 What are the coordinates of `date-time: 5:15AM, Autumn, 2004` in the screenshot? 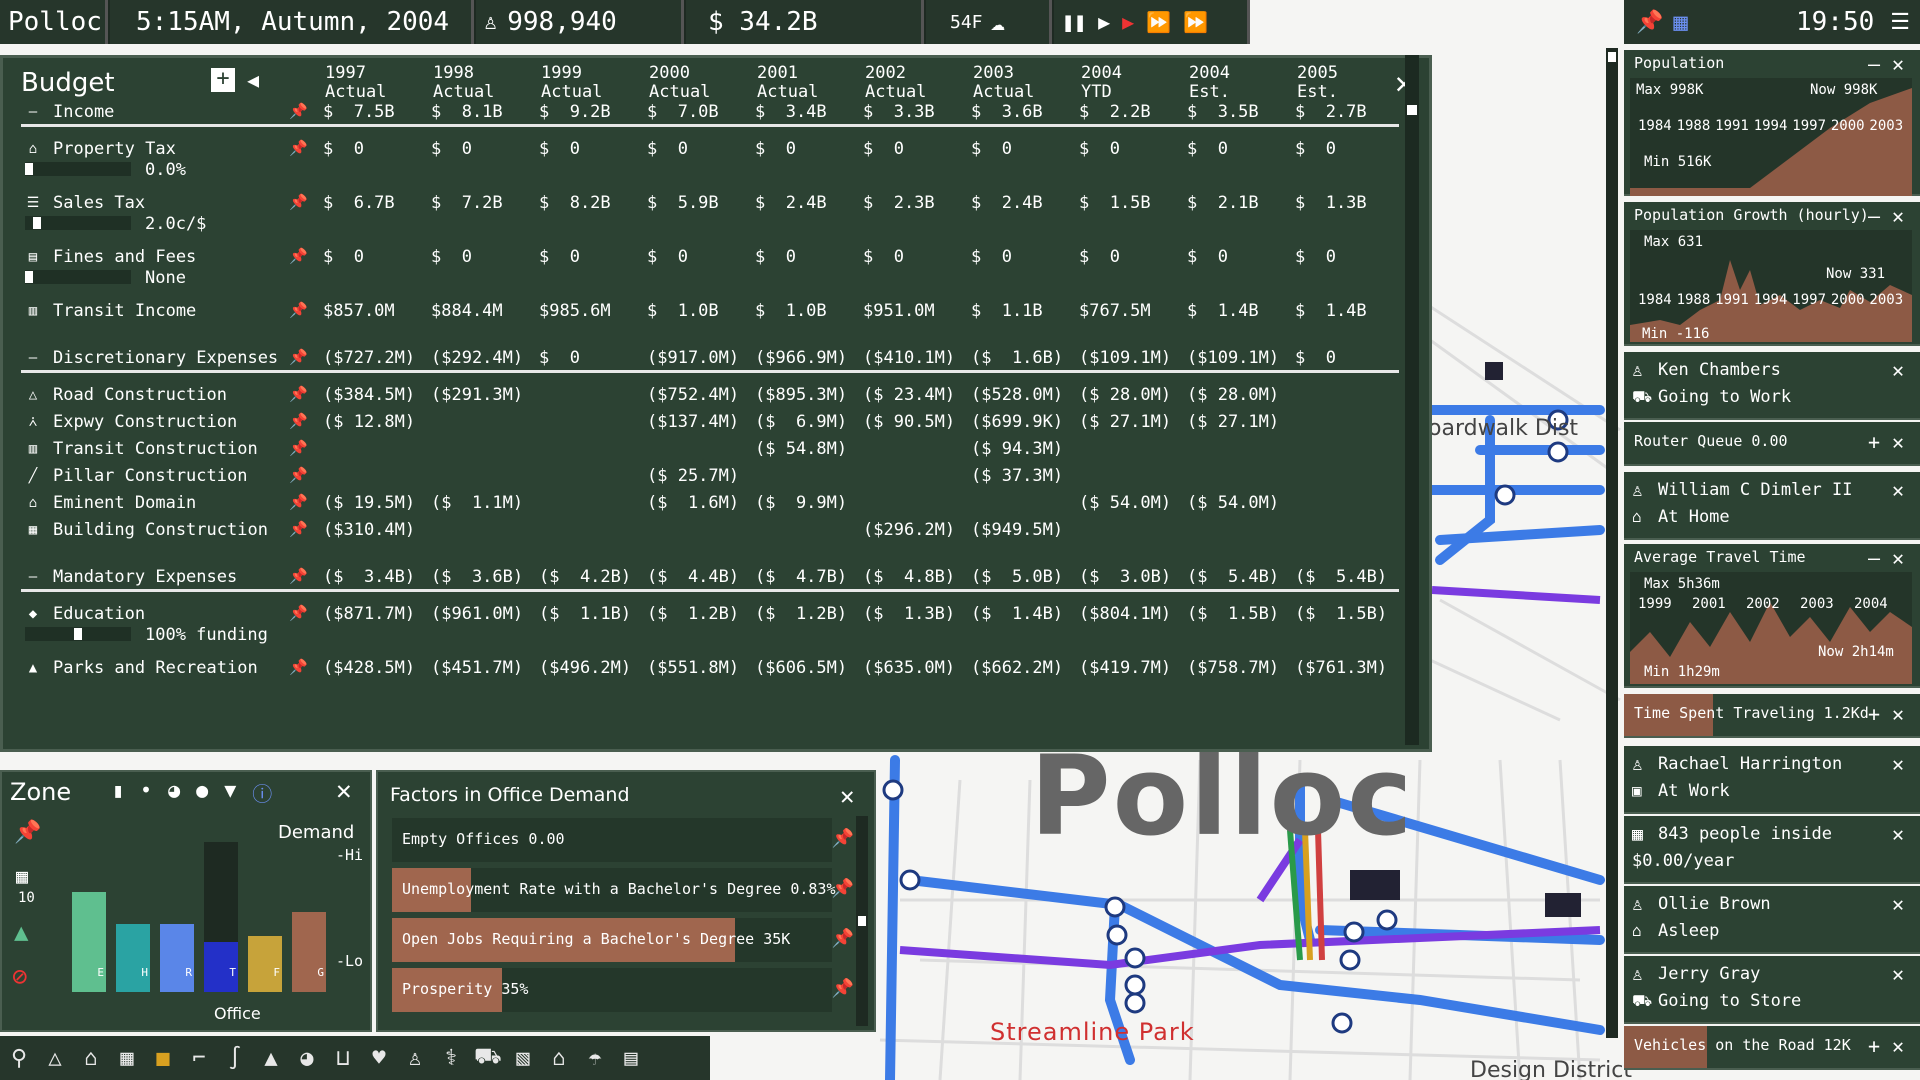 It's located at (292, 22).